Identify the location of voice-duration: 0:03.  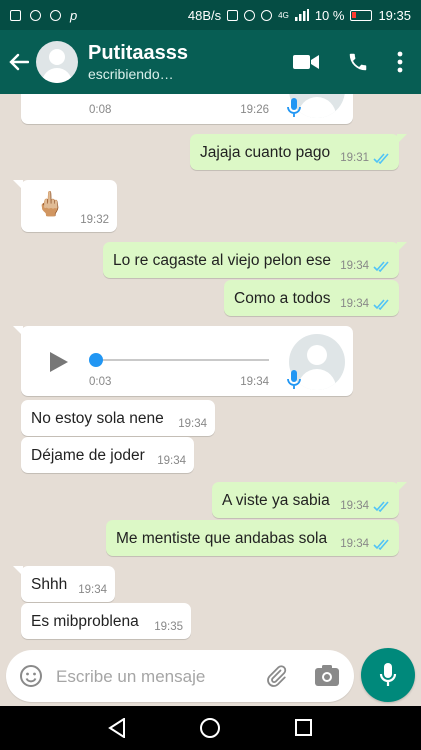
(100, 382).